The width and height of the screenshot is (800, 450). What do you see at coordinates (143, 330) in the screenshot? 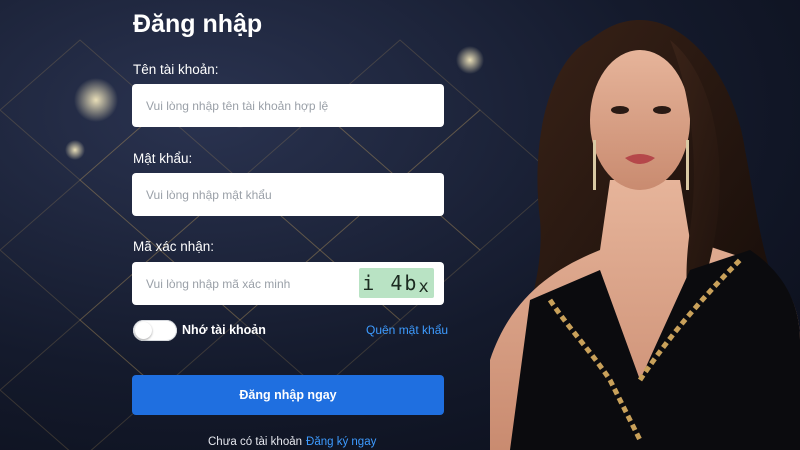
I see `toggle-knob` at bounding box center [143, 330].